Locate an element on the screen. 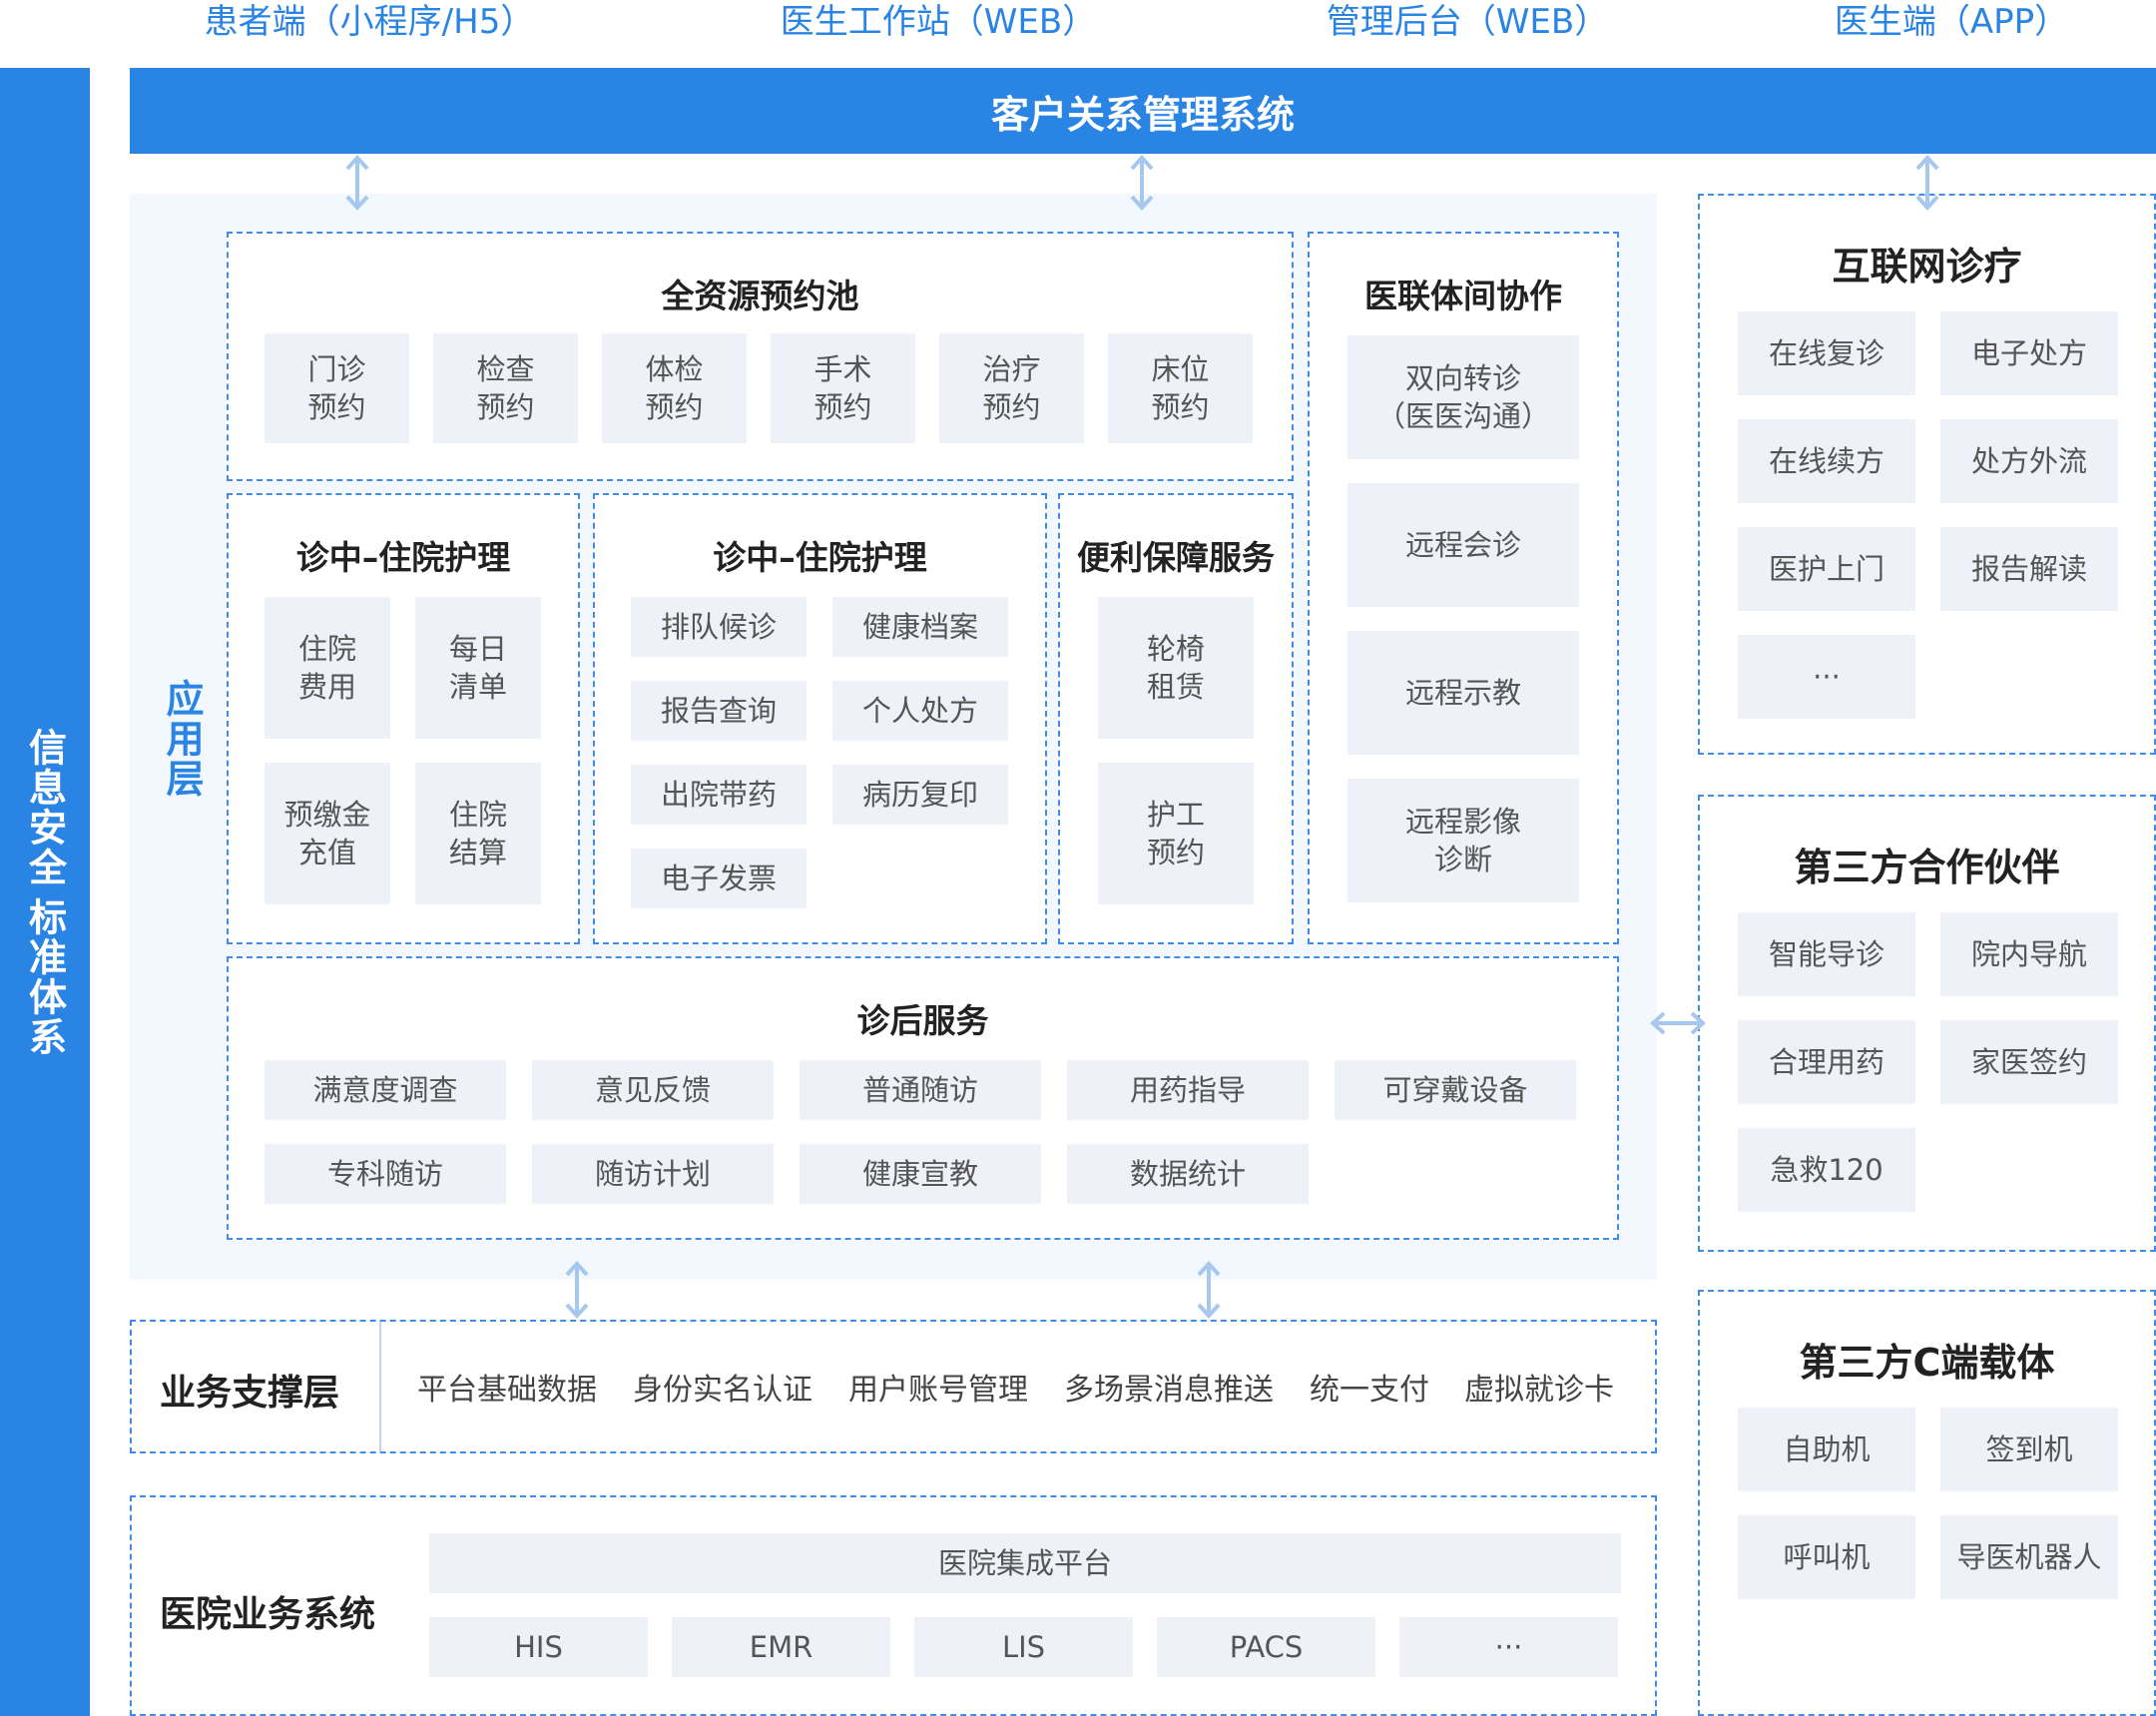 The width and height of the screenshot is (2156, 1716). partner-item-family-doctor: 家医签约 is located at coordinates (2029, 1062).